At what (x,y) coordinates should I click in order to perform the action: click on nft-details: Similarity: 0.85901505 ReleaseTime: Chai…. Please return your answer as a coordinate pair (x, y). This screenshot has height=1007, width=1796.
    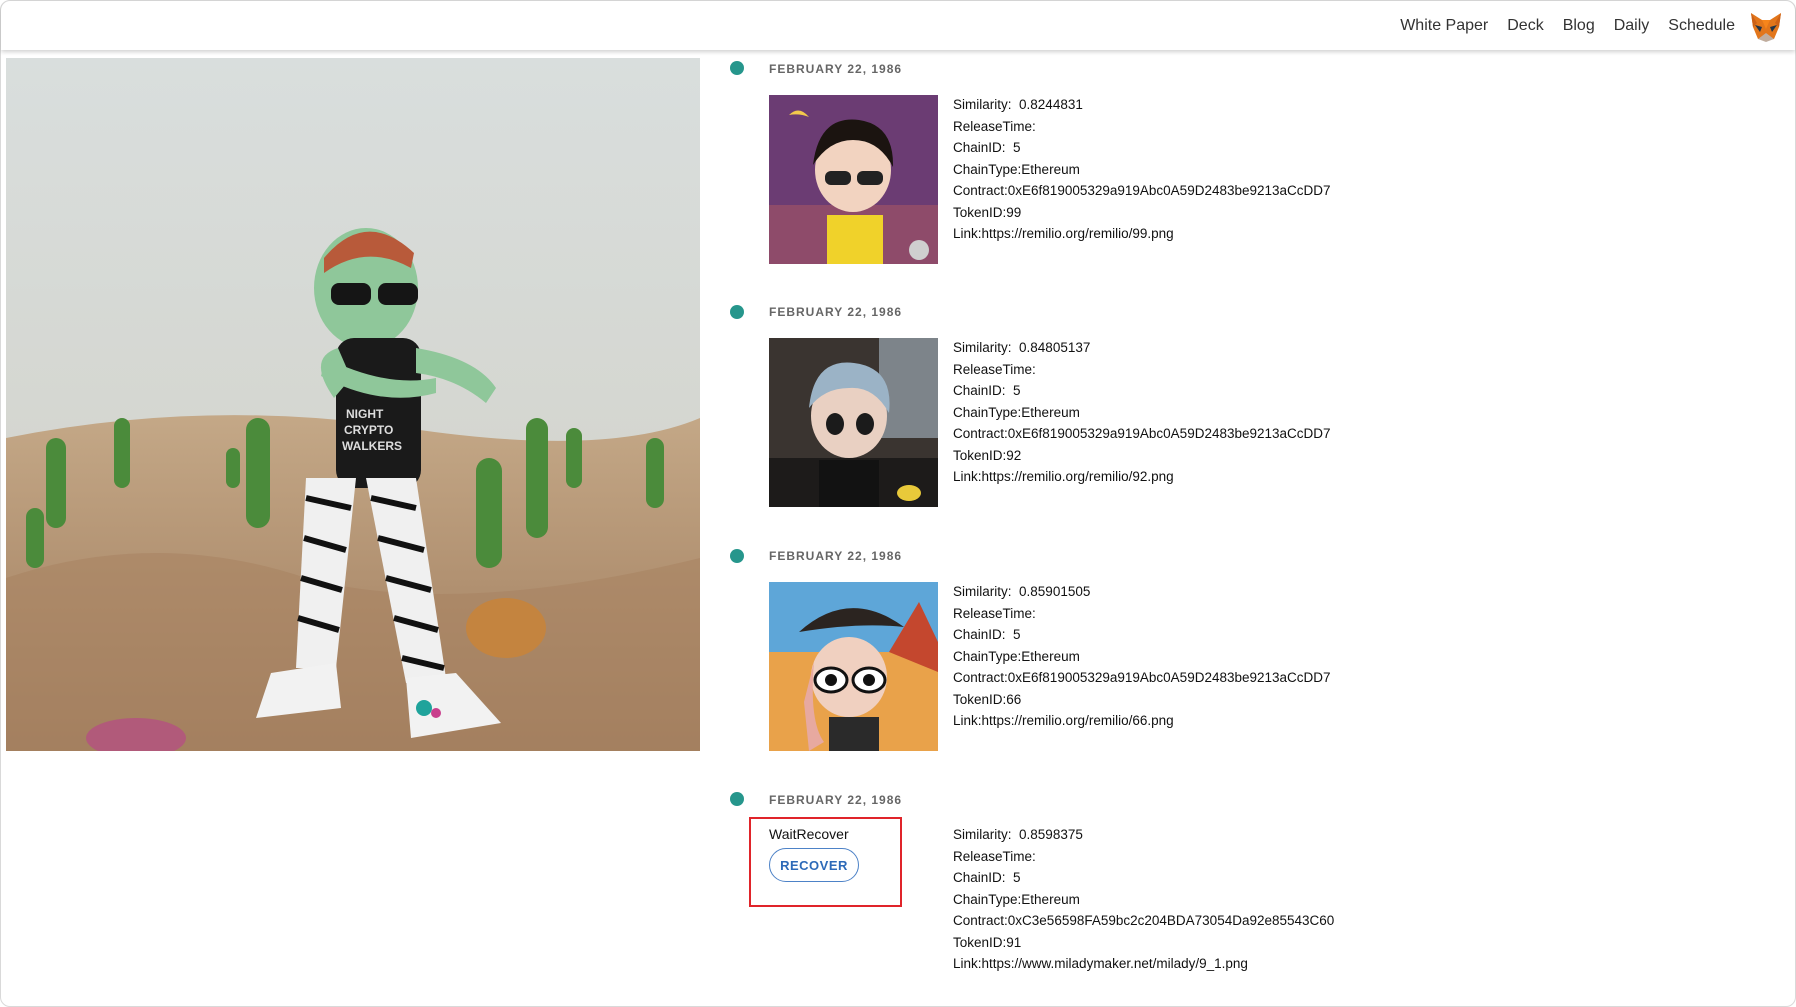
    Looking at the image, I should click on (1142, 656).